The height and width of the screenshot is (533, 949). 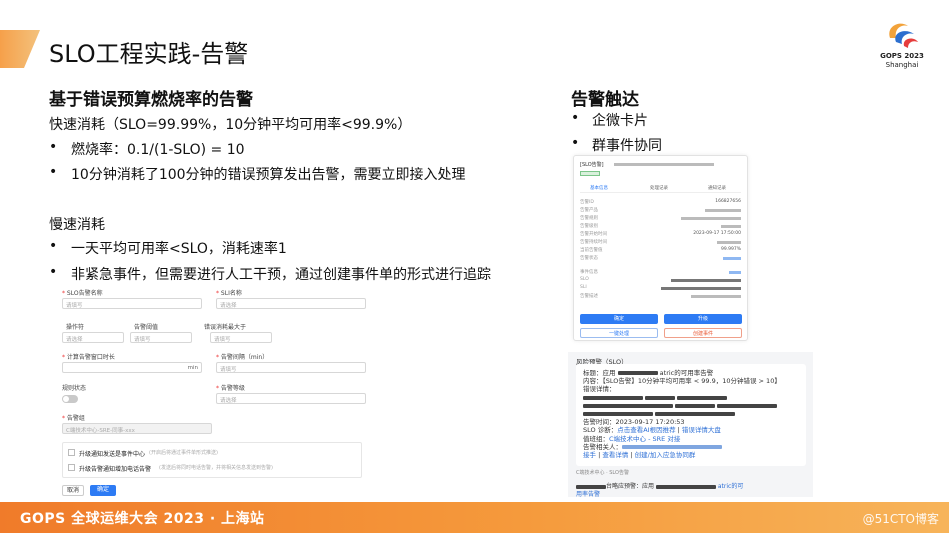 I want to click on slow-burn-bullet-2: 非紧急事件，但需要进行人工干预，通过创建事件单的形式进行追踪, so click(x=281, y=275).